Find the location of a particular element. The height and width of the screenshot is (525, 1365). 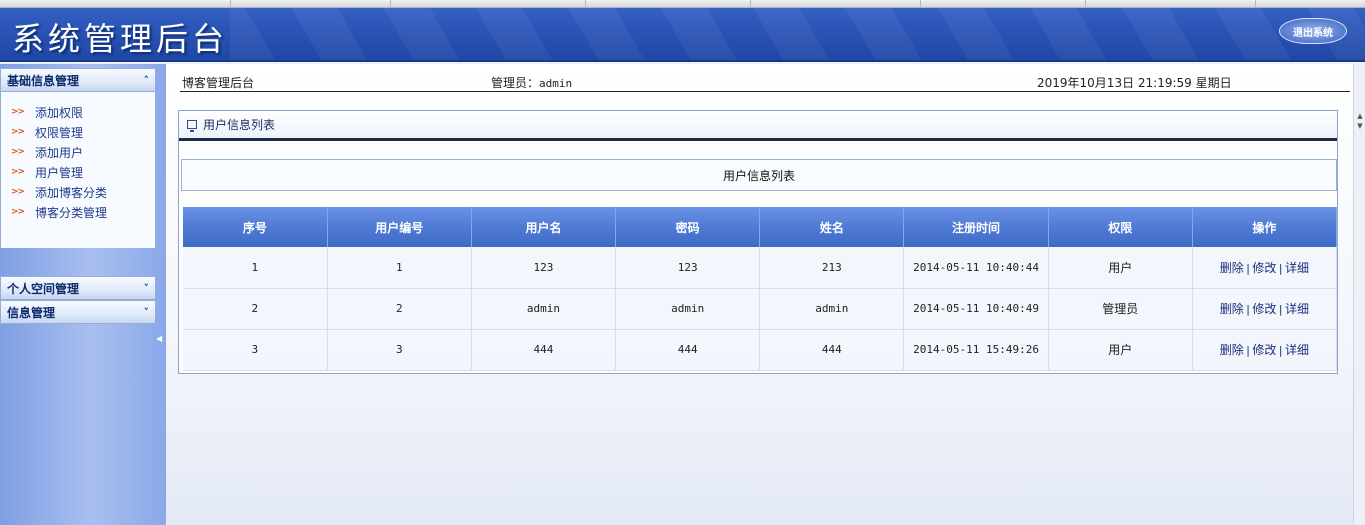

chevron-up-icon: ˄ is located at coordinates (146, 80).